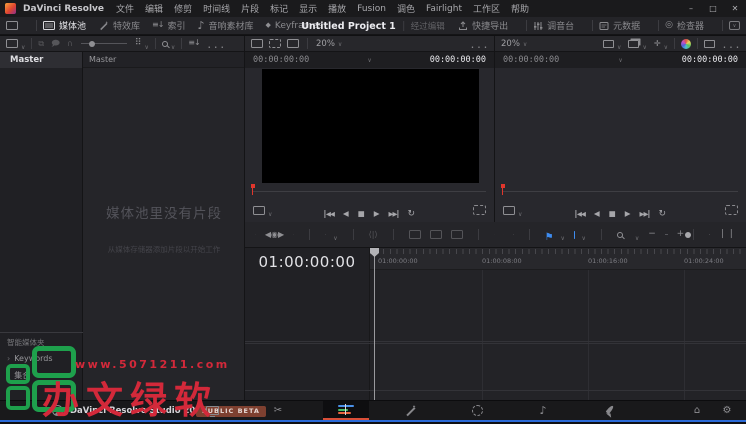  What do you see at coordinates (681, 234) in the screenshot?
I see `zoom-in-icon` at bounding box center [681, 234].